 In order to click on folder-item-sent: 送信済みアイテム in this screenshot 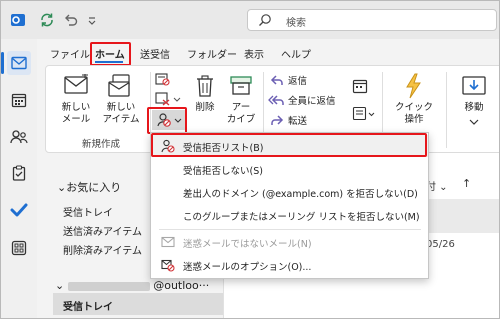, I will do `click(102, 230)`.